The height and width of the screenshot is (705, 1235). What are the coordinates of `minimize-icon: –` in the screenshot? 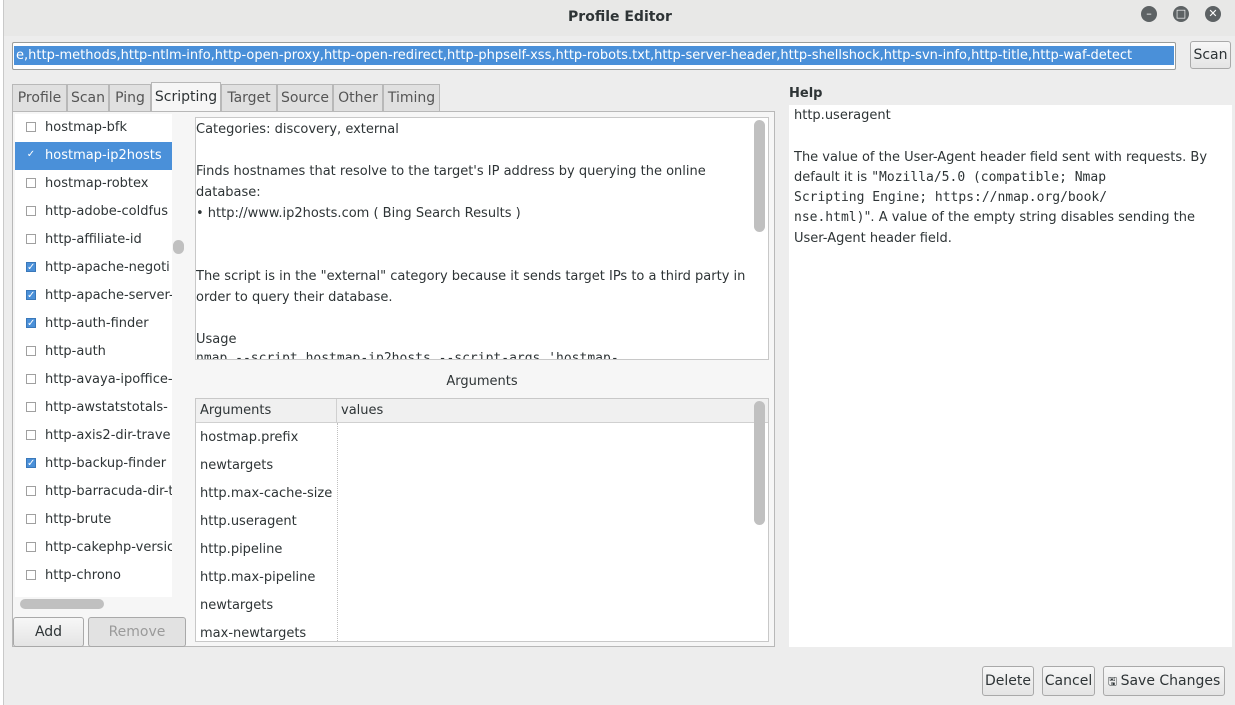 It's located at (1149, 14).